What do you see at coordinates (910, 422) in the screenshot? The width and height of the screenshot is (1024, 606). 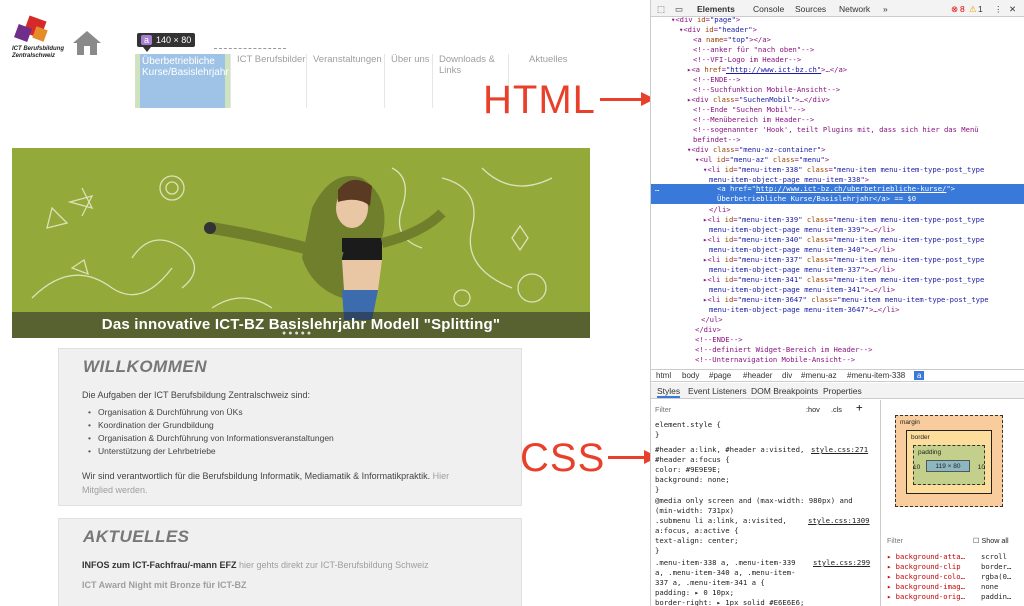 I see `box-margin-label: margin` at bounding box center [910, 422].